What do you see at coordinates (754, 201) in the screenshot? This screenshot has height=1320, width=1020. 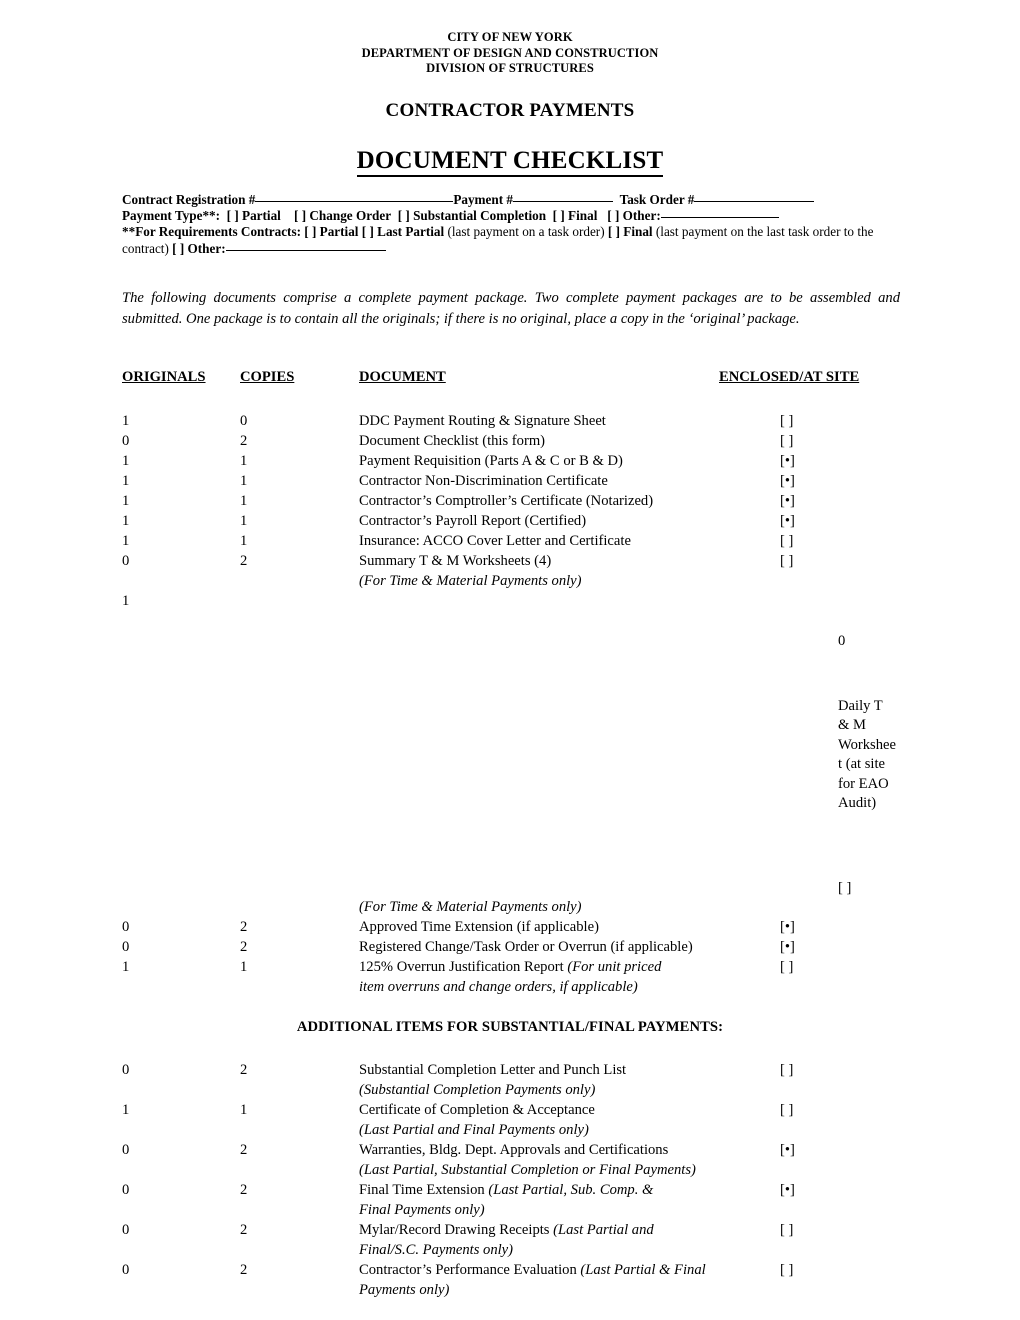 I see `task-order-input` at bounding box center [754, 201].